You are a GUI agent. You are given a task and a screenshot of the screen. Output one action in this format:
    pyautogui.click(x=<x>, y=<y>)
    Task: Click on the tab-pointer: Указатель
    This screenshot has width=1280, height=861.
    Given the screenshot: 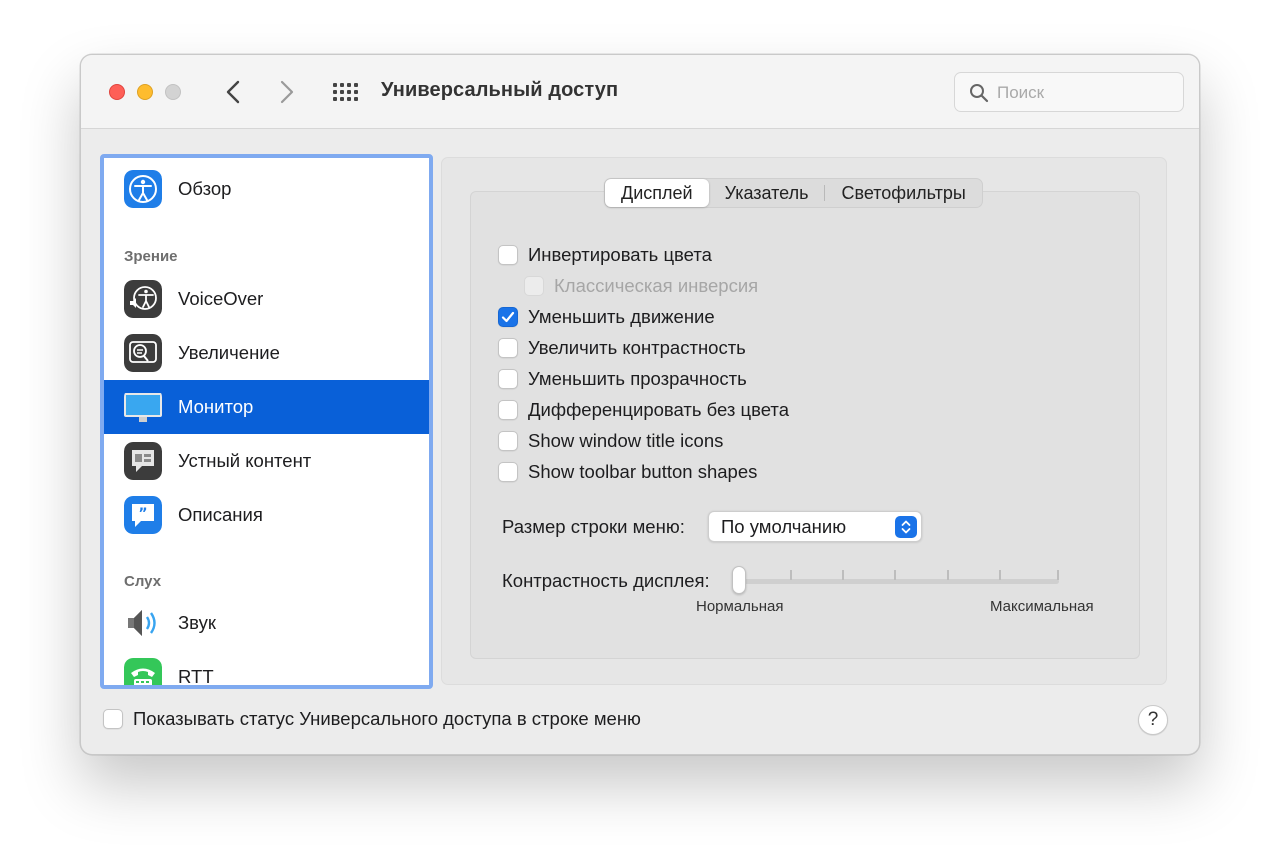 What is the action you would take?
    pyautogui.click(x=767, y=193)
    